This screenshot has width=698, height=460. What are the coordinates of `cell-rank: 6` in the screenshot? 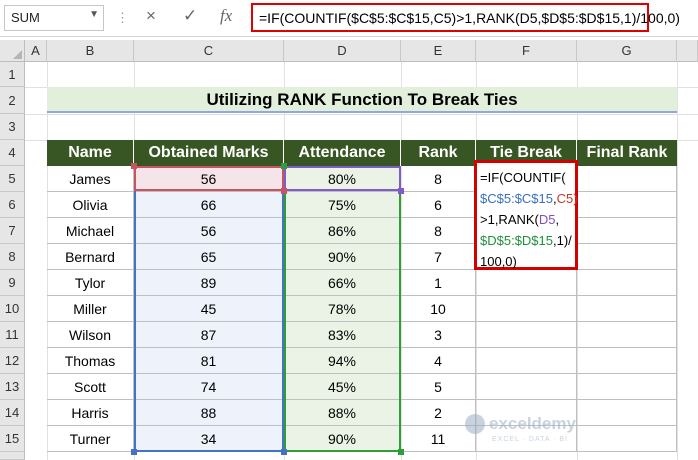 It's located at (438, 205).